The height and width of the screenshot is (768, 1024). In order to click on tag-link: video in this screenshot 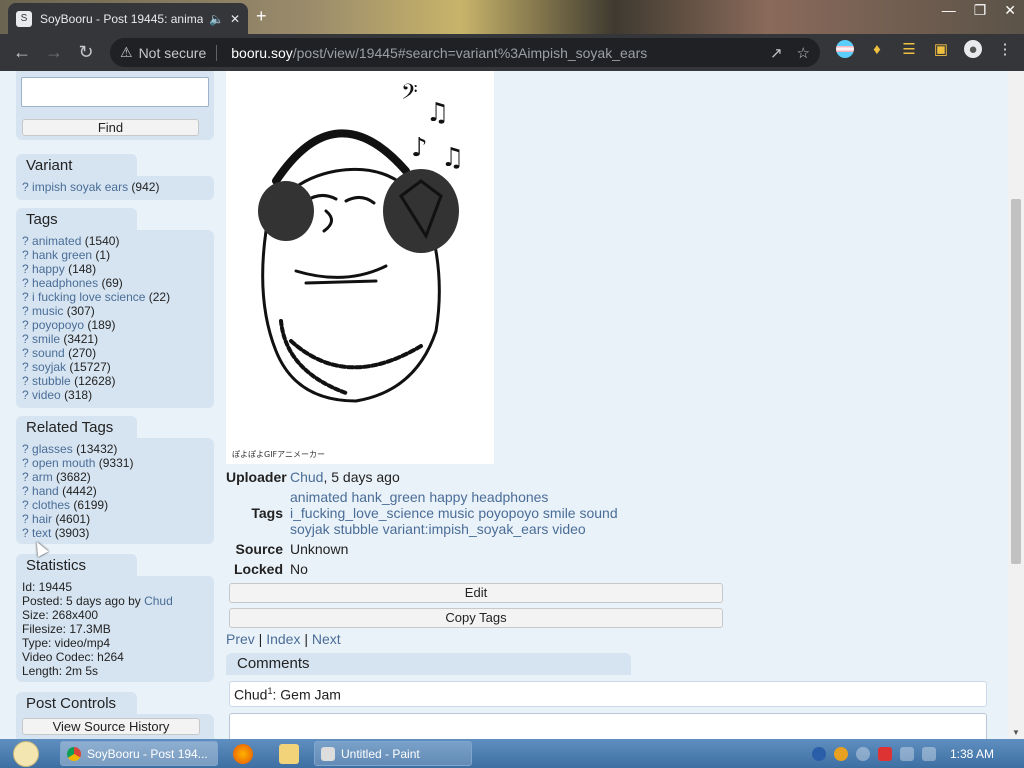, I will do `click(46, 395)`.